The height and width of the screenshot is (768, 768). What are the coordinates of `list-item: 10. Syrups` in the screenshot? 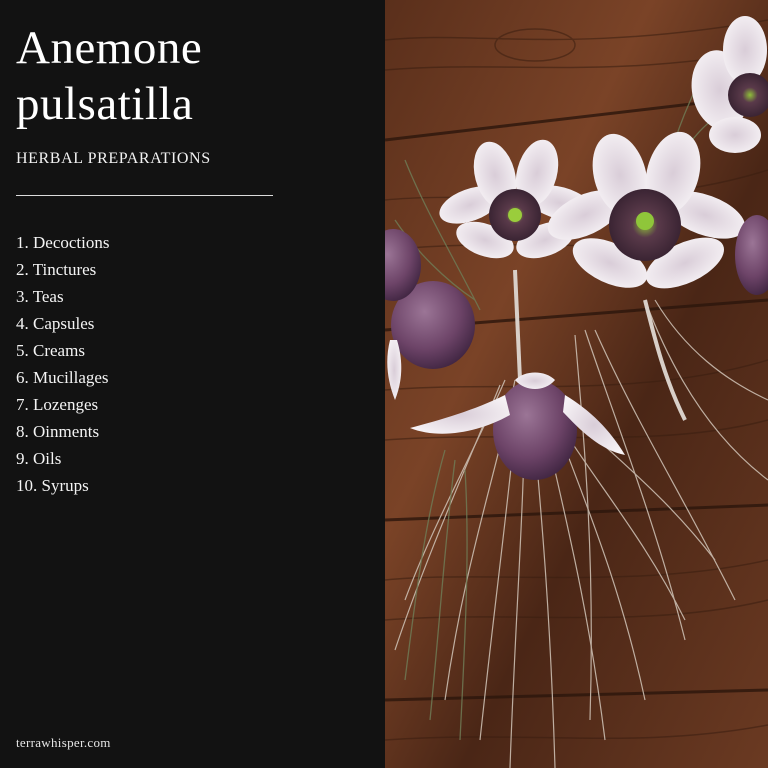 It's located at (52, 485).